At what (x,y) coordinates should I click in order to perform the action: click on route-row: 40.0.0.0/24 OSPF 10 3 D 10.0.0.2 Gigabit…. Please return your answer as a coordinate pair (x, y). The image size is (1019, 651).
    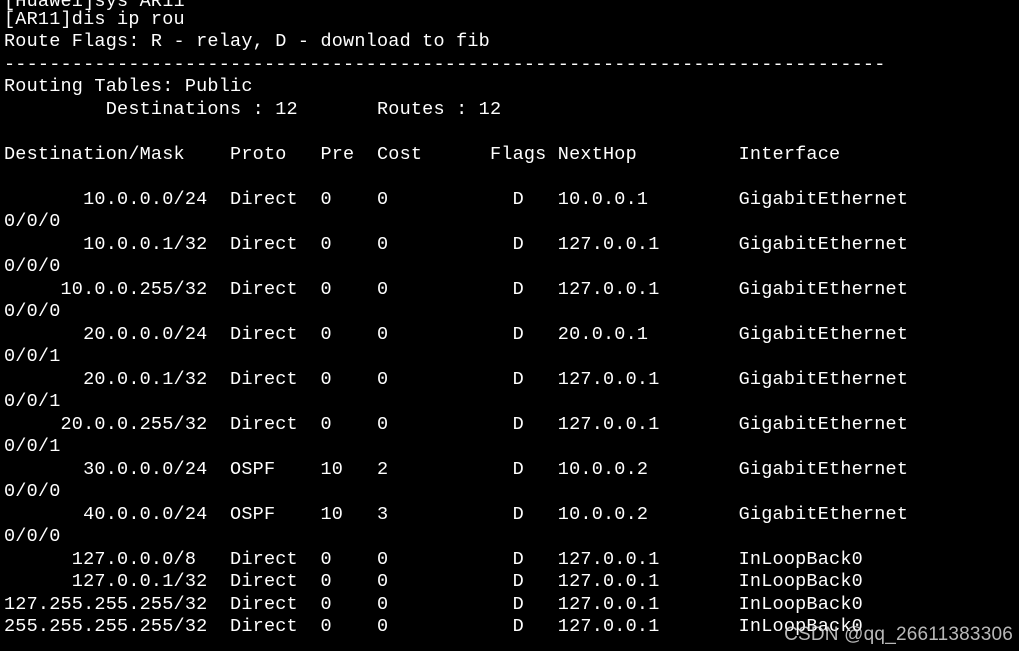
    Looking at the image, I should click on (456, 514).